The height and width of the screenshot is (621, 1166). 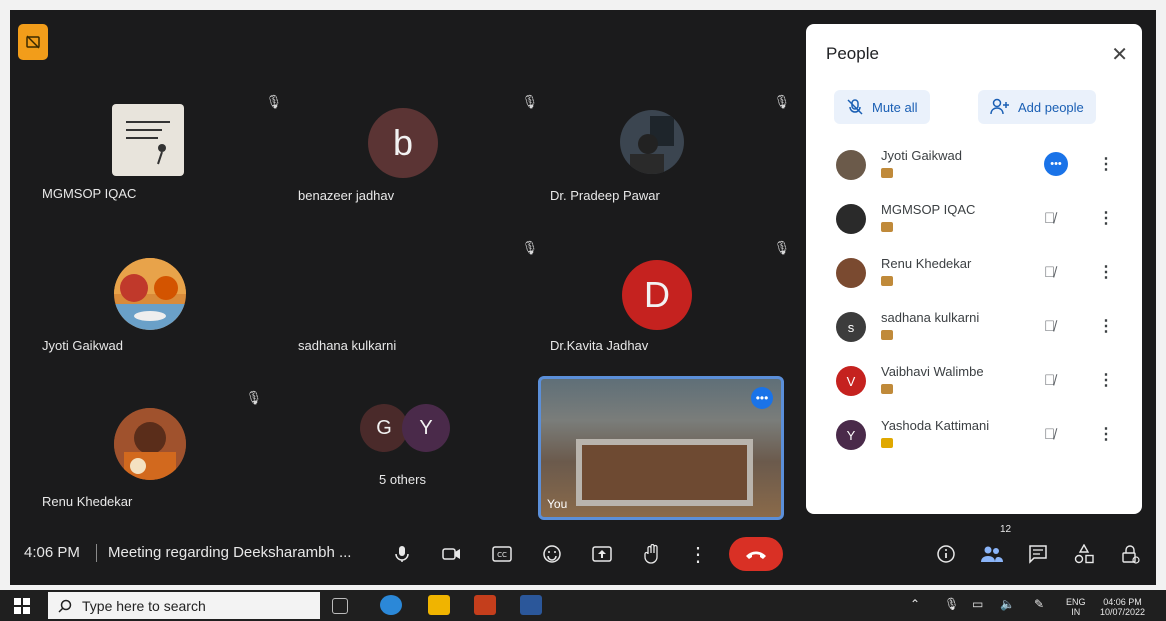 What do you see at coordinates (413, 465) in the screenshot?
I see `others-tile: G Y 5 others` at bounding box center [413, 465].